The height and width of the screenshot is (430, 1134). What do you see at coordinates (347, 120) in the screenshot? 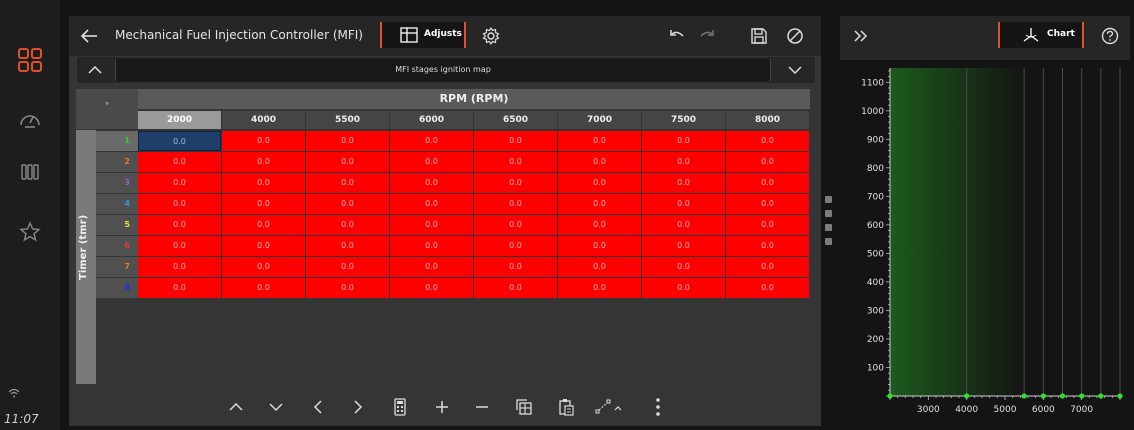
I see `column-header: 5500` at bounding box center [347, 120].